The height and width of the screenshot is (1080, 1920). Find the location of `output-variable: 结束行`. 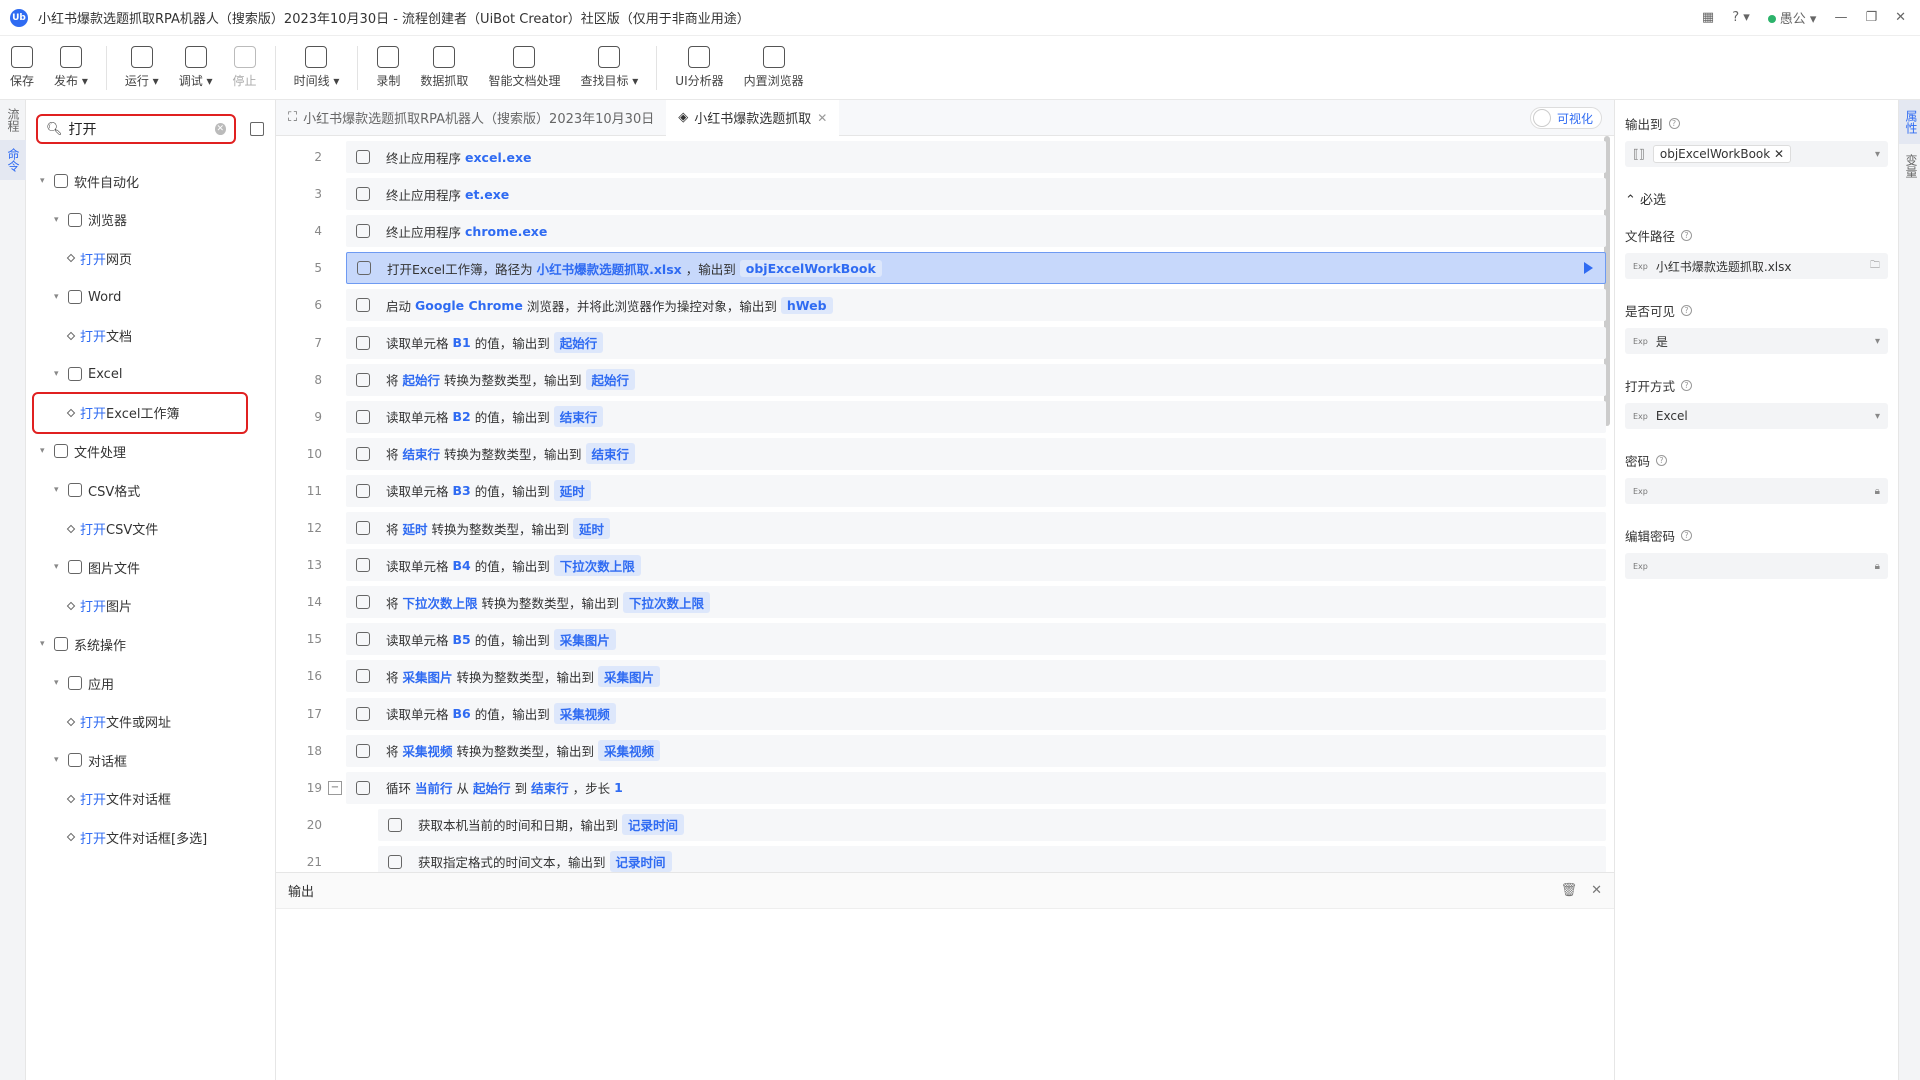

output-variable: 结束行 is located at coordinates (610, 454).